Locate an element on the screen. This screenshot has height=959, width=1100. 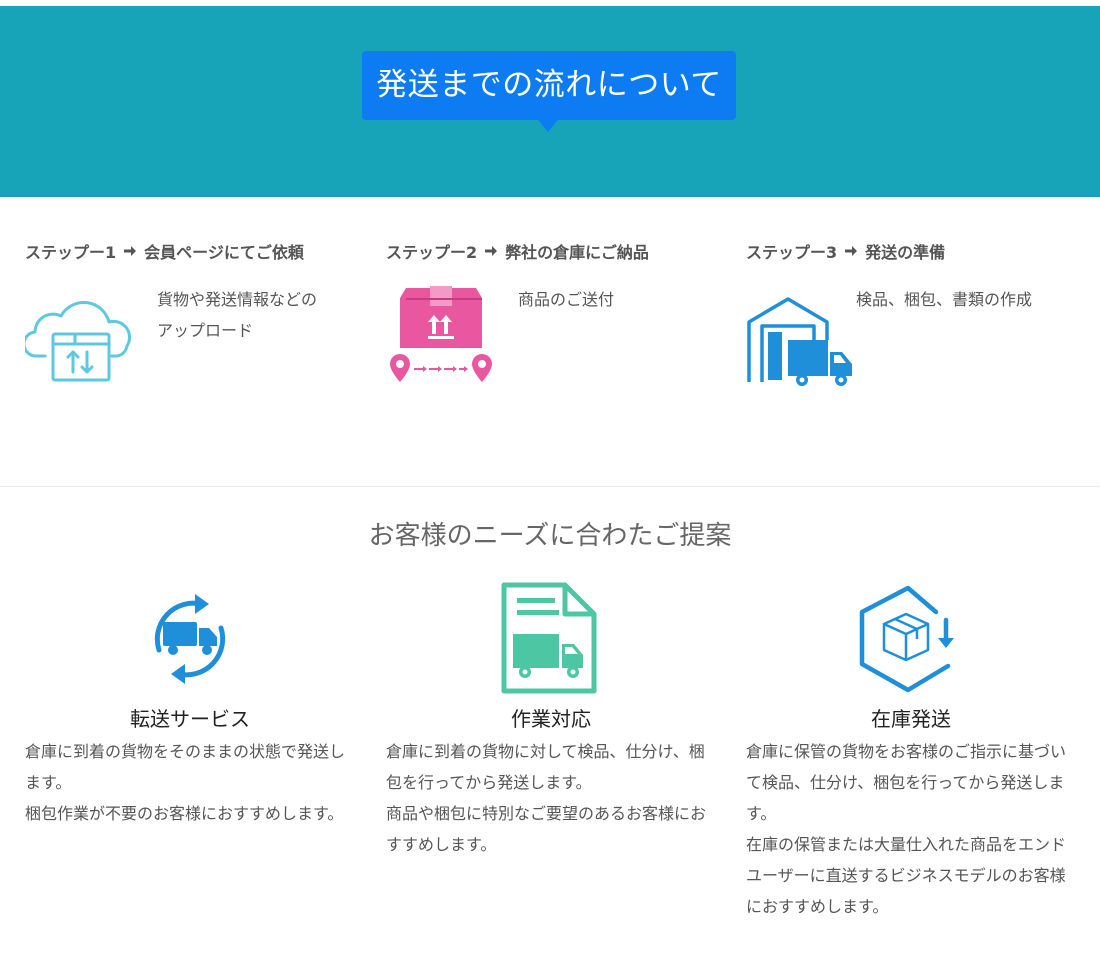
step-1-title: ステップー1 会員ページにてご依頼 is located at coordinates (164, 251).